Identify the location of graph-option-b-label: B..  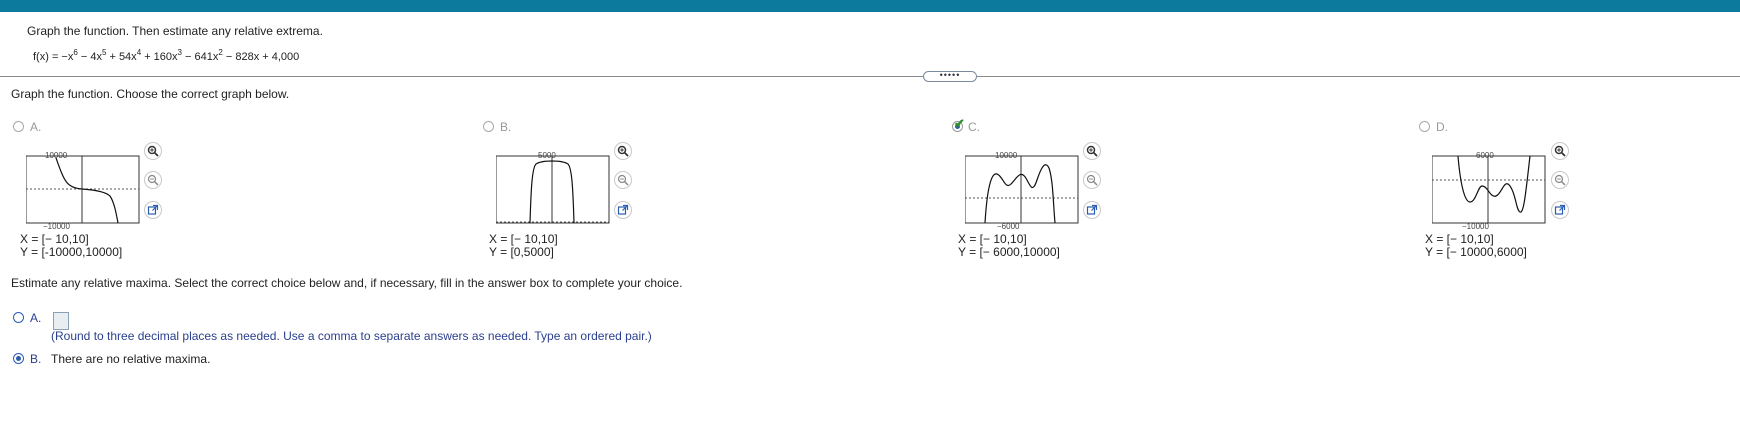
(505, 127).